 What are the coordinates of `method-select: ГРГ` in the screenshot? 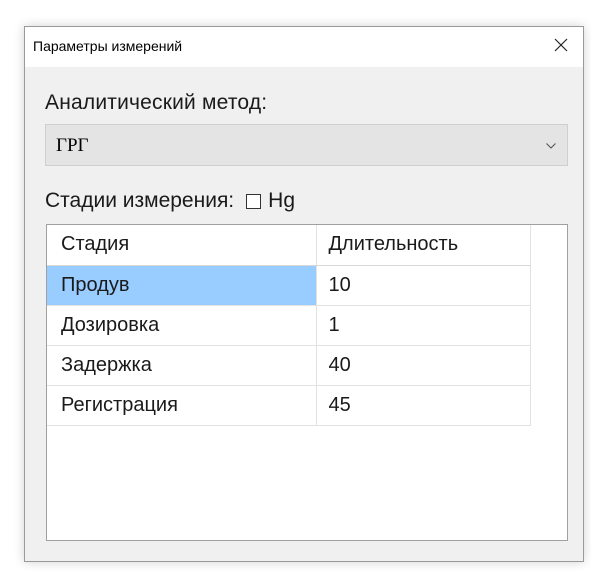 It's located at (306, 145).